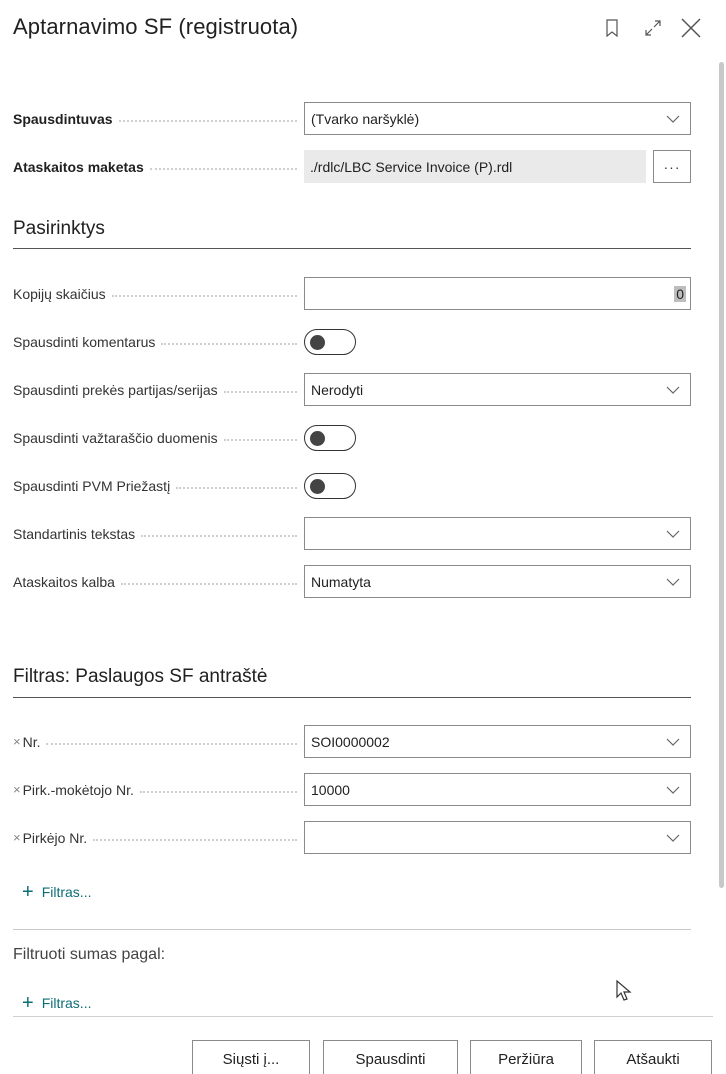 The height and width of the screenshot is (1074, 726). I want to click on expand-icon, so click(653, 28).